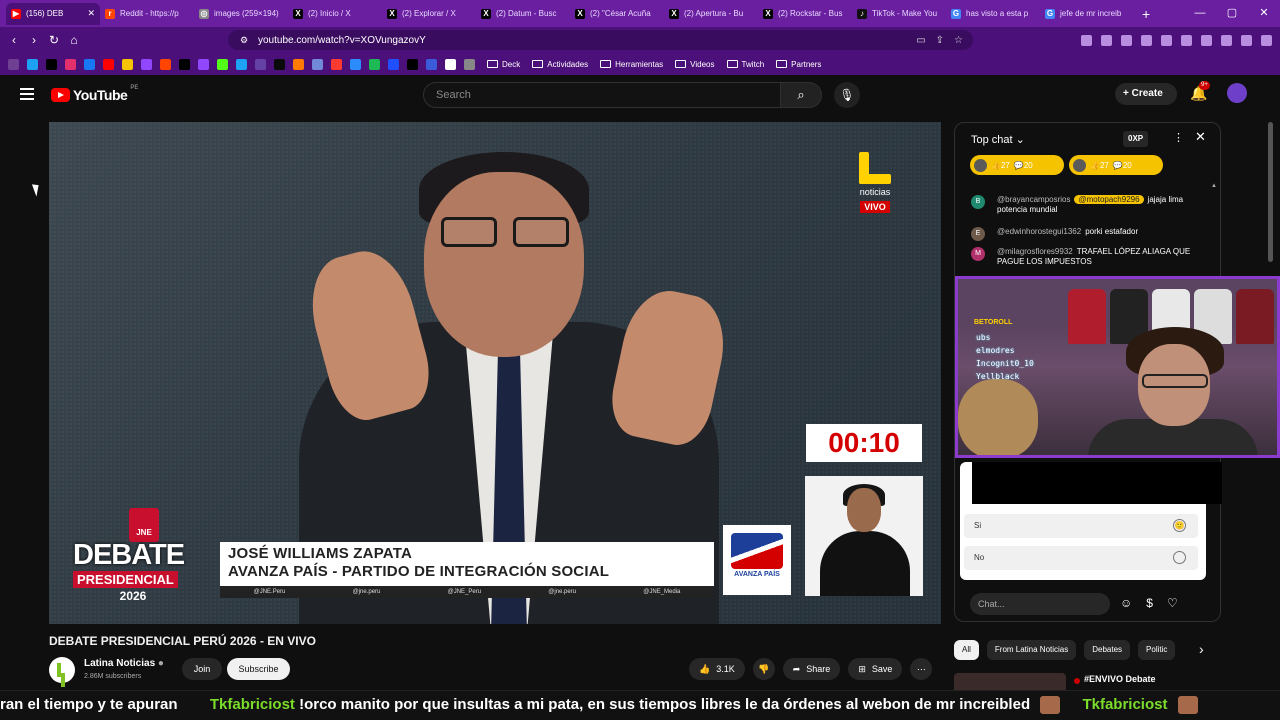 This screenshot has height=720, width=1280. I want to click on apps-icon, so click(13, 64).